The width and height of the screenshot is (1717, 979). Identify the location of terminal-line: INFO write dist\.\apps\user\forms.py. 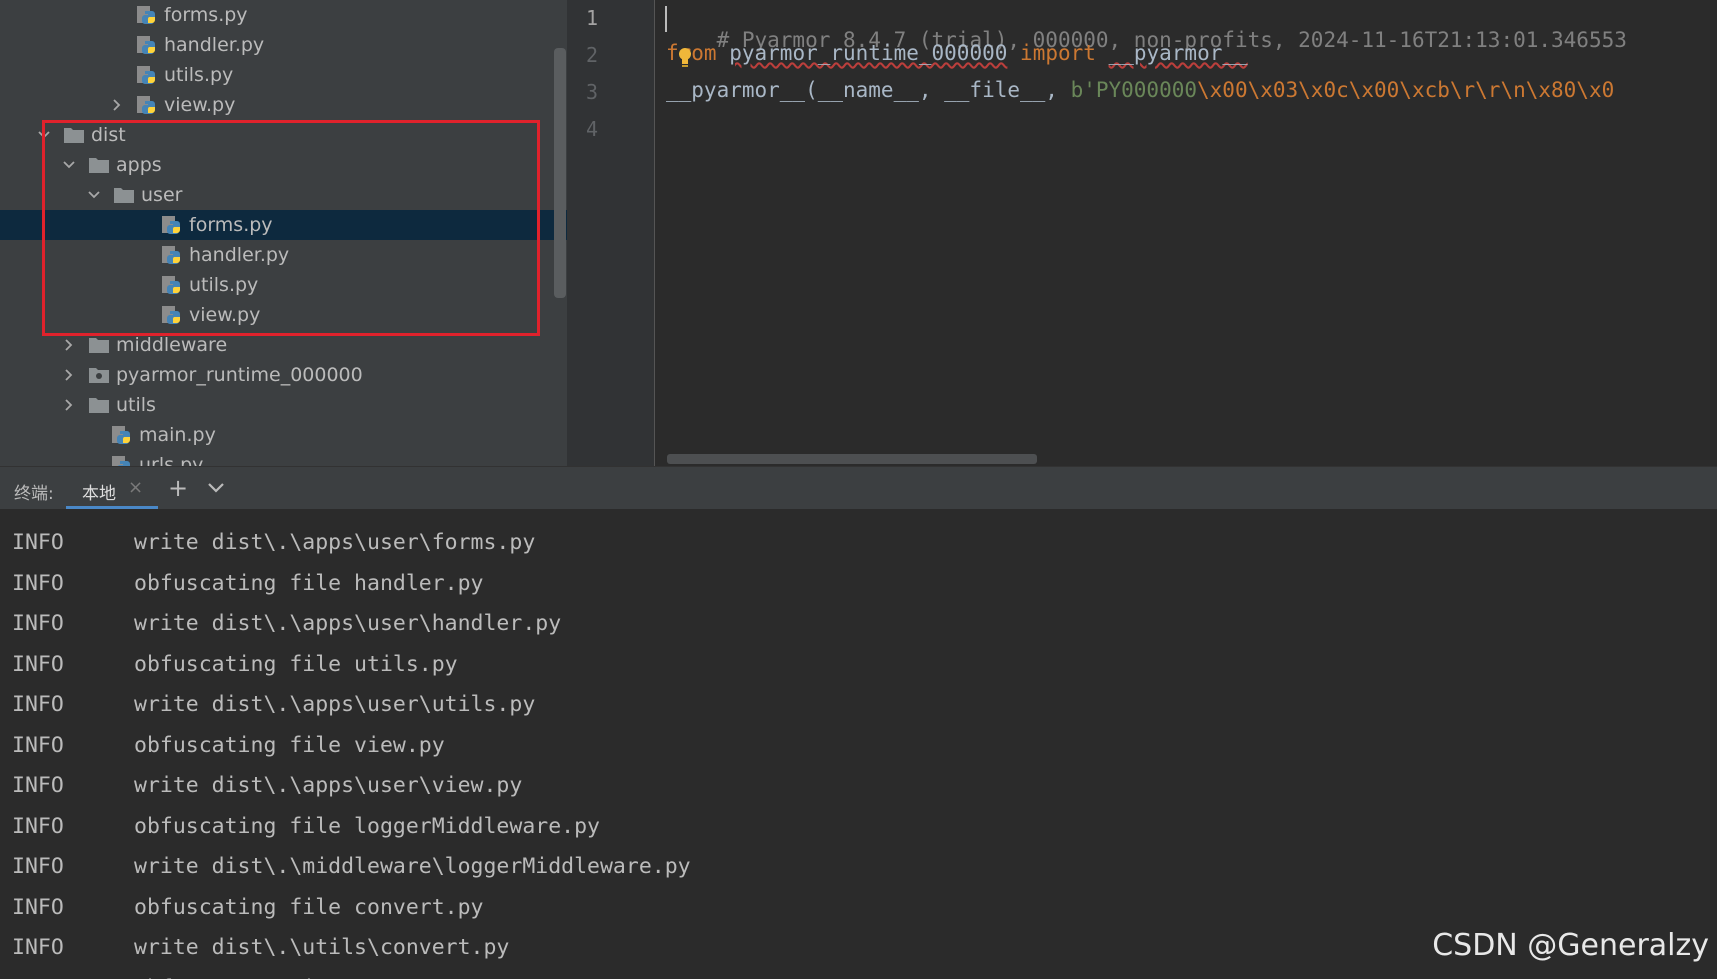
(273, 542).